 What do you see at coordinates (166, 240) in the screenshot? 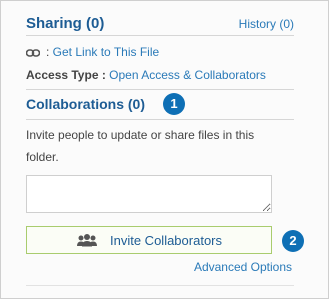
I see `invite-button-label: Invite Collaborators` at bounding box center [166, 240].